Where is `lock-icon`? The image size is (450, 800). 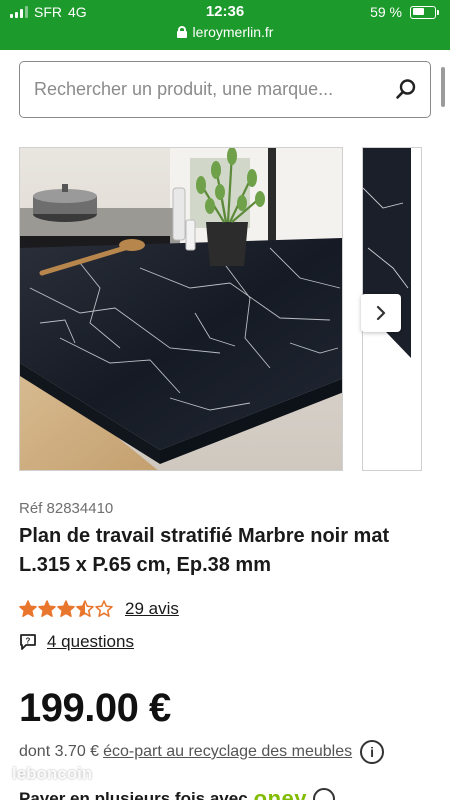 lock-icon is located at coordinates (181, 32).